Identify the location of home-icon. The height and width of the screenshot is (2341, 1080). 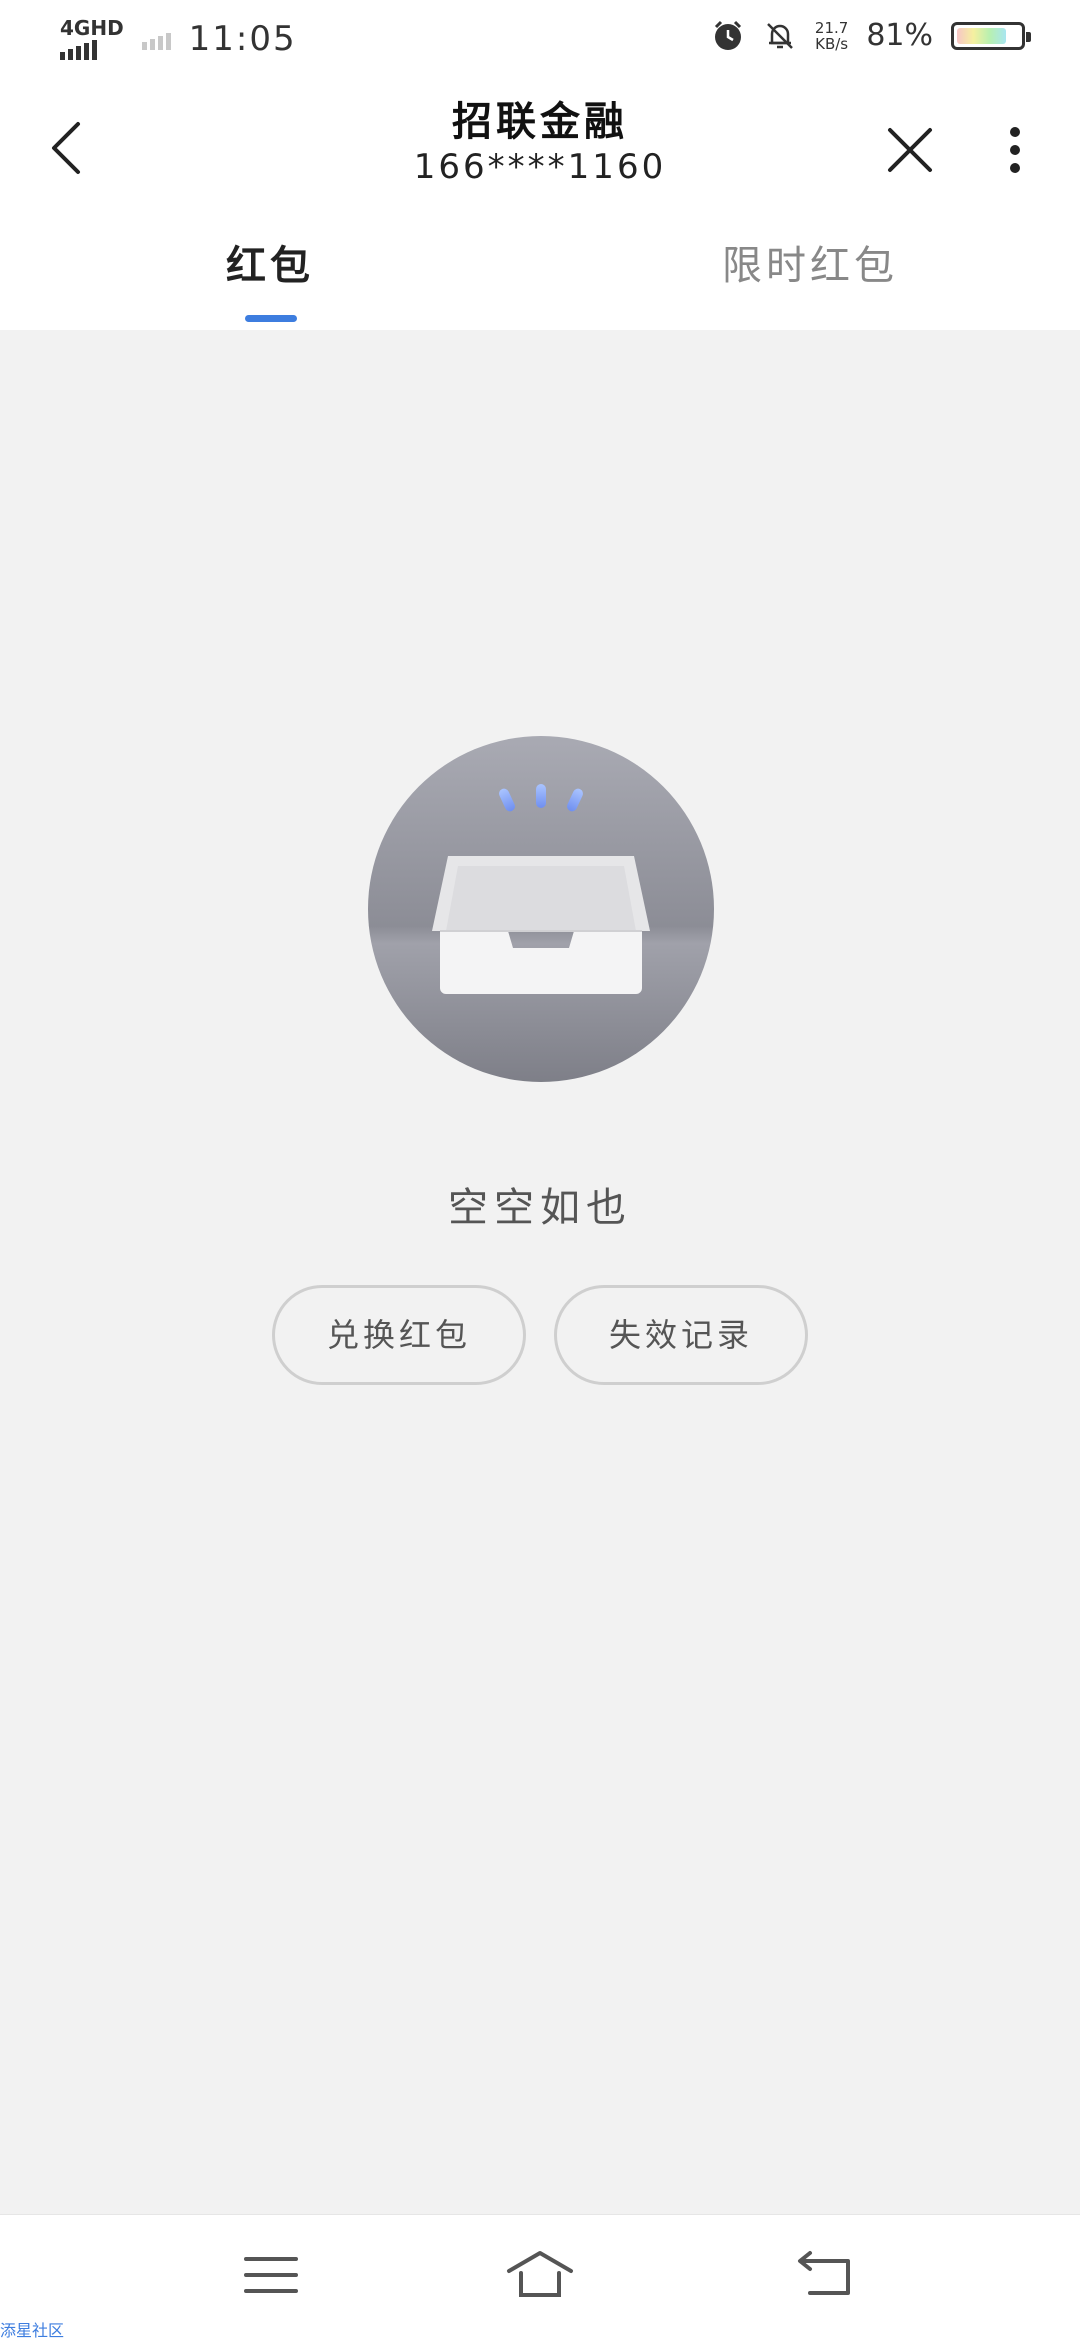
(540, 2274).